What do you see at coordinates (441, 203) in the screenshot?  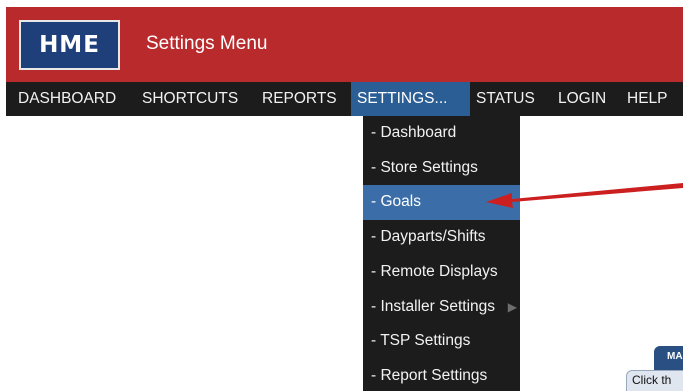 I see `menu-item-goals: - Goals` at bounding box center [441, 203].